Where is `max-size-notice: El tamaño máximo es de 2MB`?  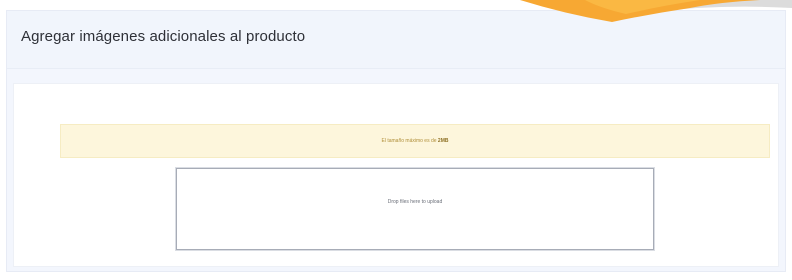
max-size-notice: El tamaño máximo es de 2MB is located at coordinates (415, 141).